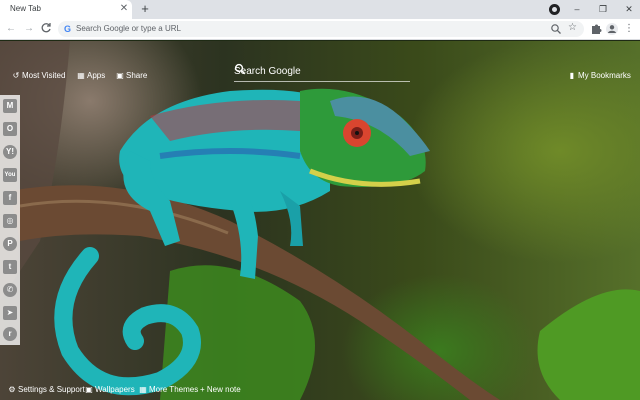 The image size is (640, 400). Describe the element at coordinates (322, 72) in the screenshot. I see `newtab-search-box: Search Google` at that location.